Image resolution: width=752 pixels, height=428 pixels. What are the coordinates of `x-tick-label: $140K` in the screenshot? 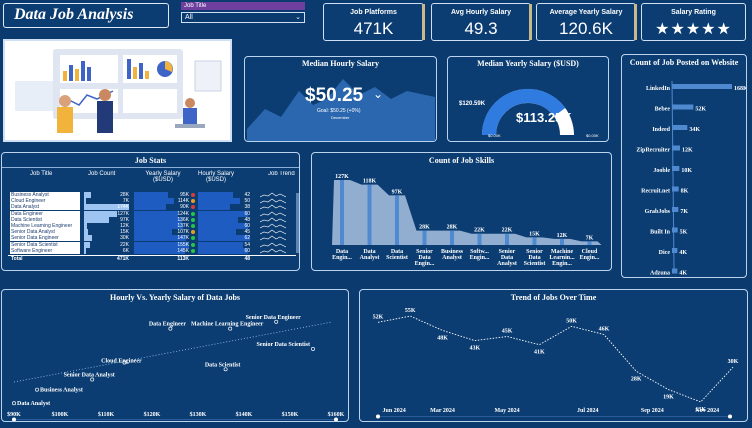 It's located at (244, 414).